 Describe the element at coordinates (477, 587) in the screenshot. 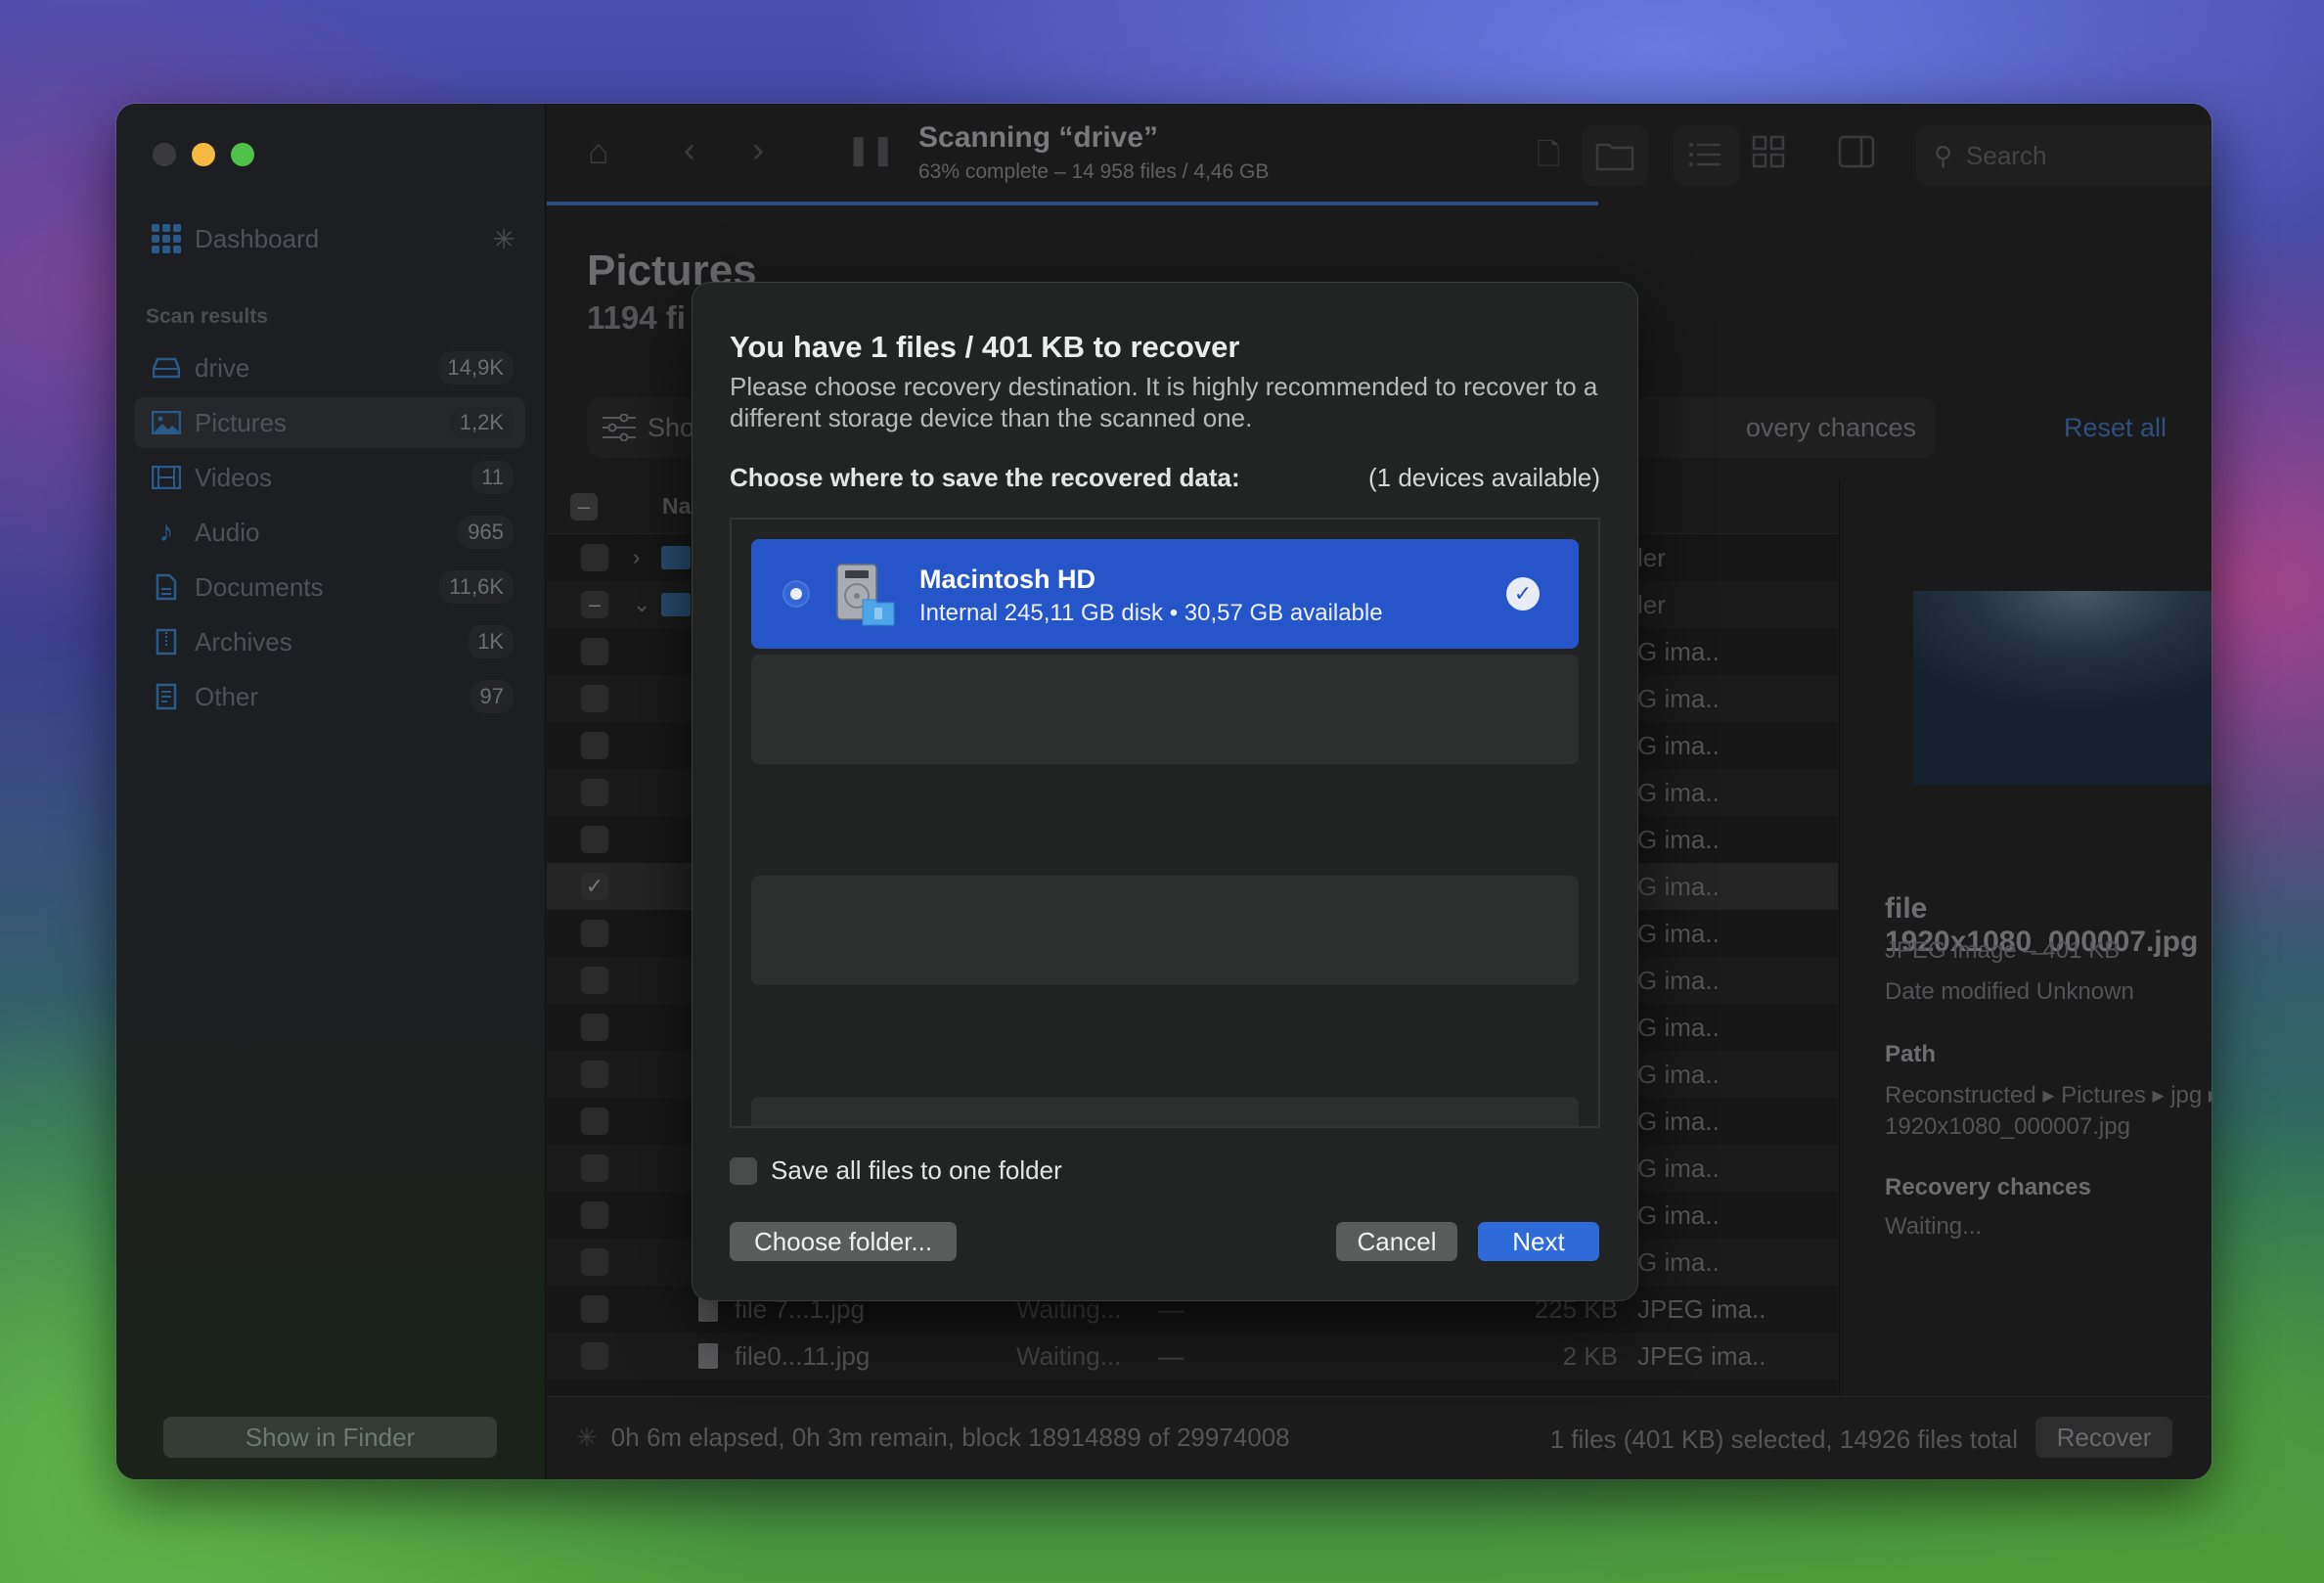

I see `count-badge: 11,6K` at that location.